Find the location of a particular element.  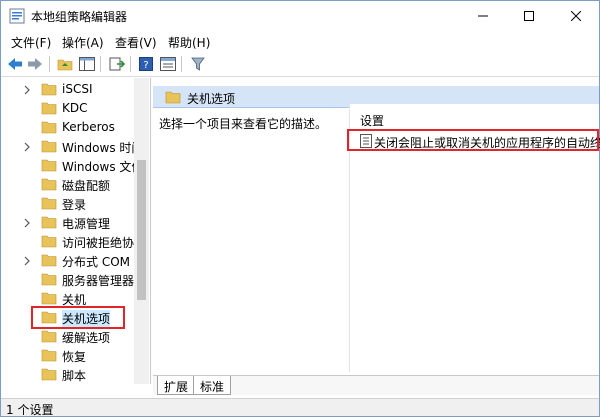

pane-header-title: 关机选项 is located at coordinates (211, 99).